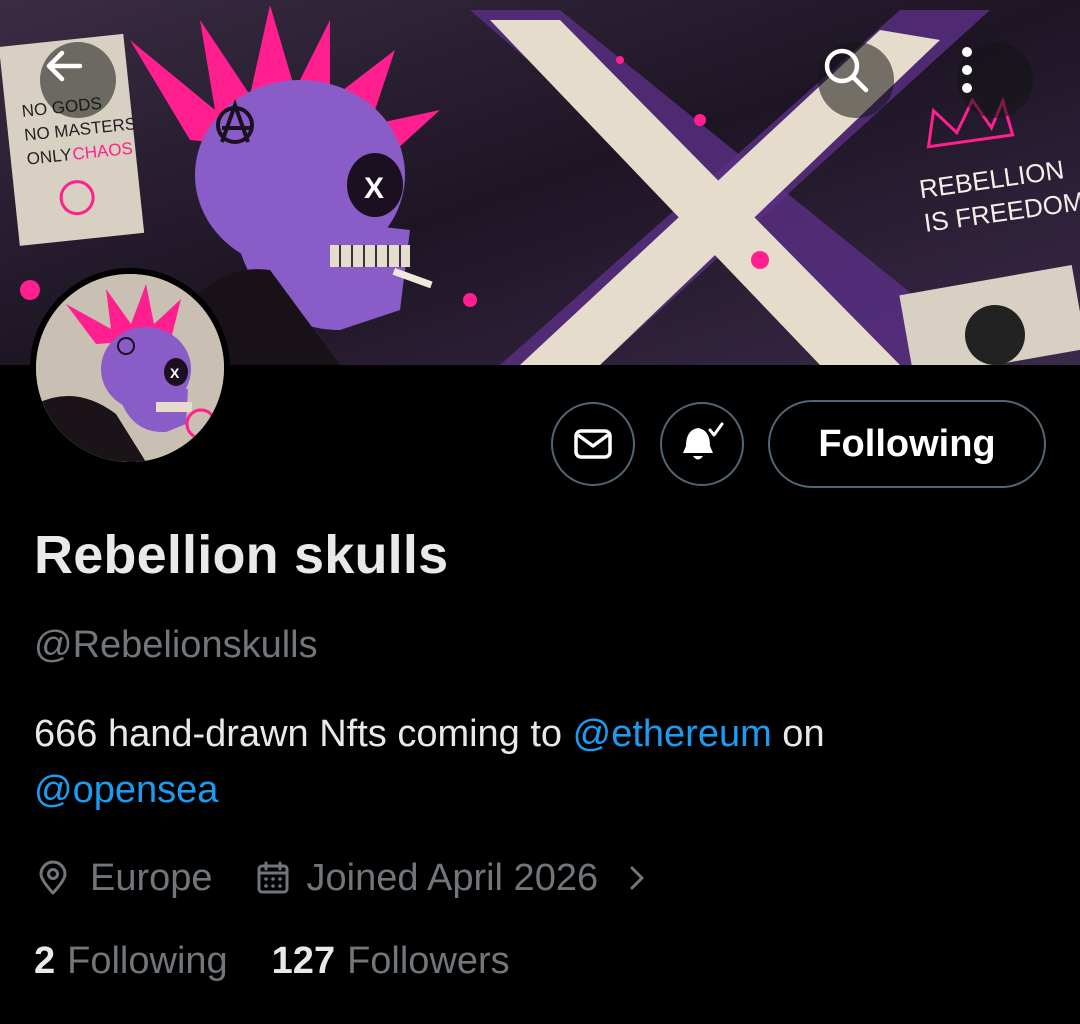 The width and height of the screenshot is (1080, 1024). Describe the element at coordinates (176, 645) in the screenshot. I see `profile-handle: @Rebelionskulls` at that location.